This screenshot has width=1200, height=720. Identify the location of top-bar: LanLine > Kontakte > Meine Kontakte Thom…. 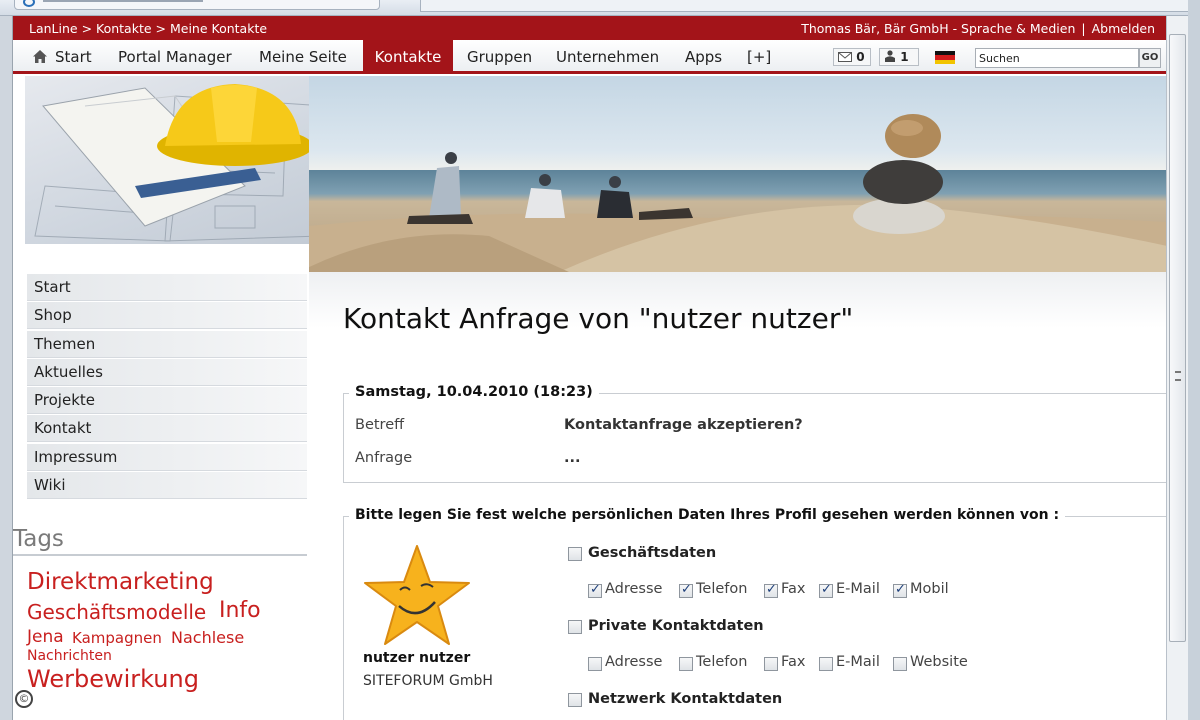
(589, 28).